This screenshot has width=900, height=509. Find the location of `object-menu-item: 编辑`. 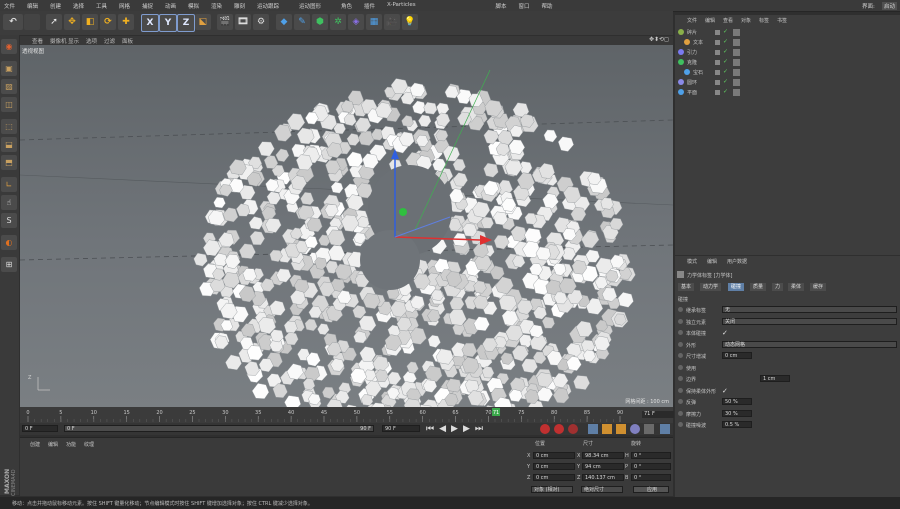

object-menu-item: 编辑 is located at coordinates (710, 20).